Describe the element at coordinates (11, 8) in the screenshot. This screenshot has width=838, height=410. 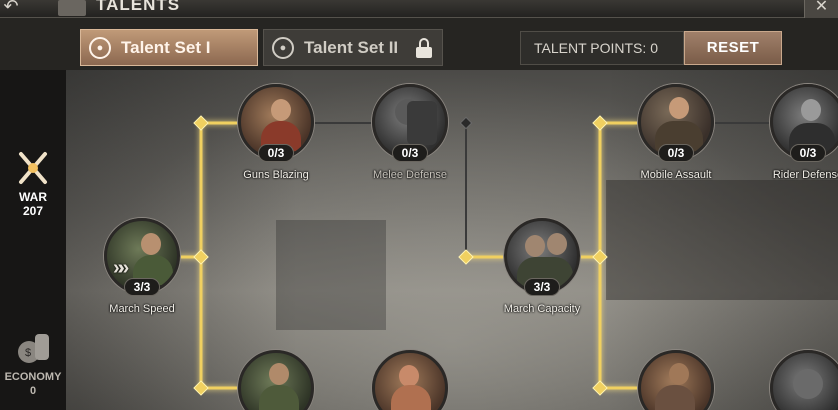
I see `back-arrow-icon: ↶` at that location.